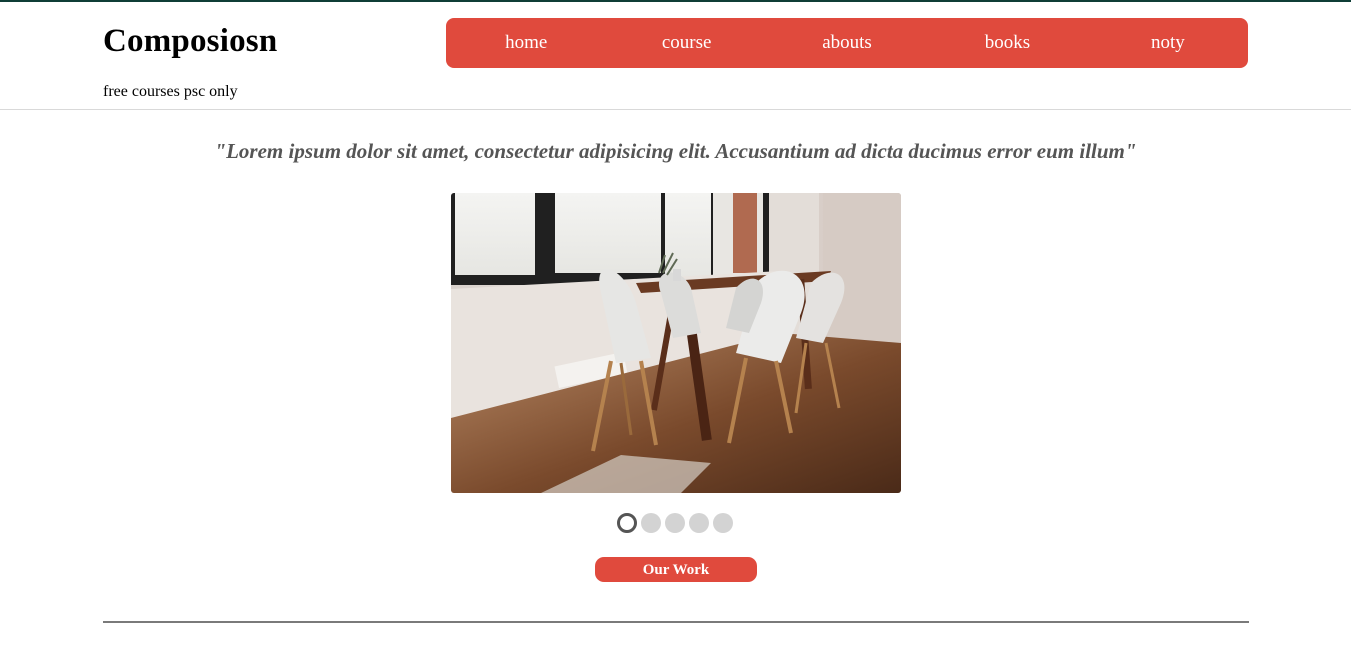 The width and height of the screenshot is (1351, 646). Describe the element at coordinates (686, 43) in the screenshot. I see `nav-item-course: course` at that location.